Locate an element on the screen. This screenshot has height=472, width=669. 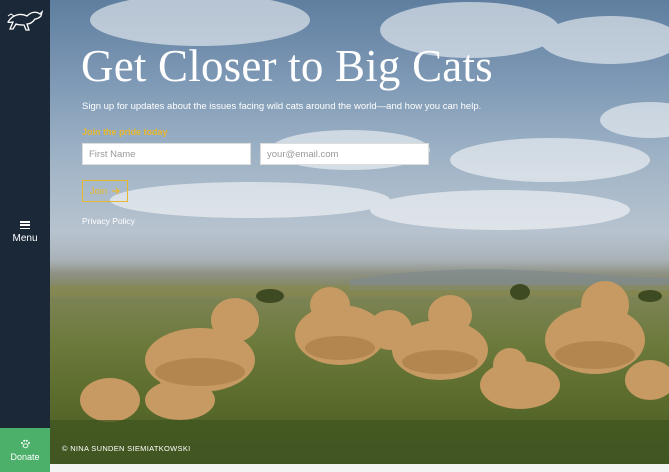
hamburger-icon is located at coordinates (25, 225).